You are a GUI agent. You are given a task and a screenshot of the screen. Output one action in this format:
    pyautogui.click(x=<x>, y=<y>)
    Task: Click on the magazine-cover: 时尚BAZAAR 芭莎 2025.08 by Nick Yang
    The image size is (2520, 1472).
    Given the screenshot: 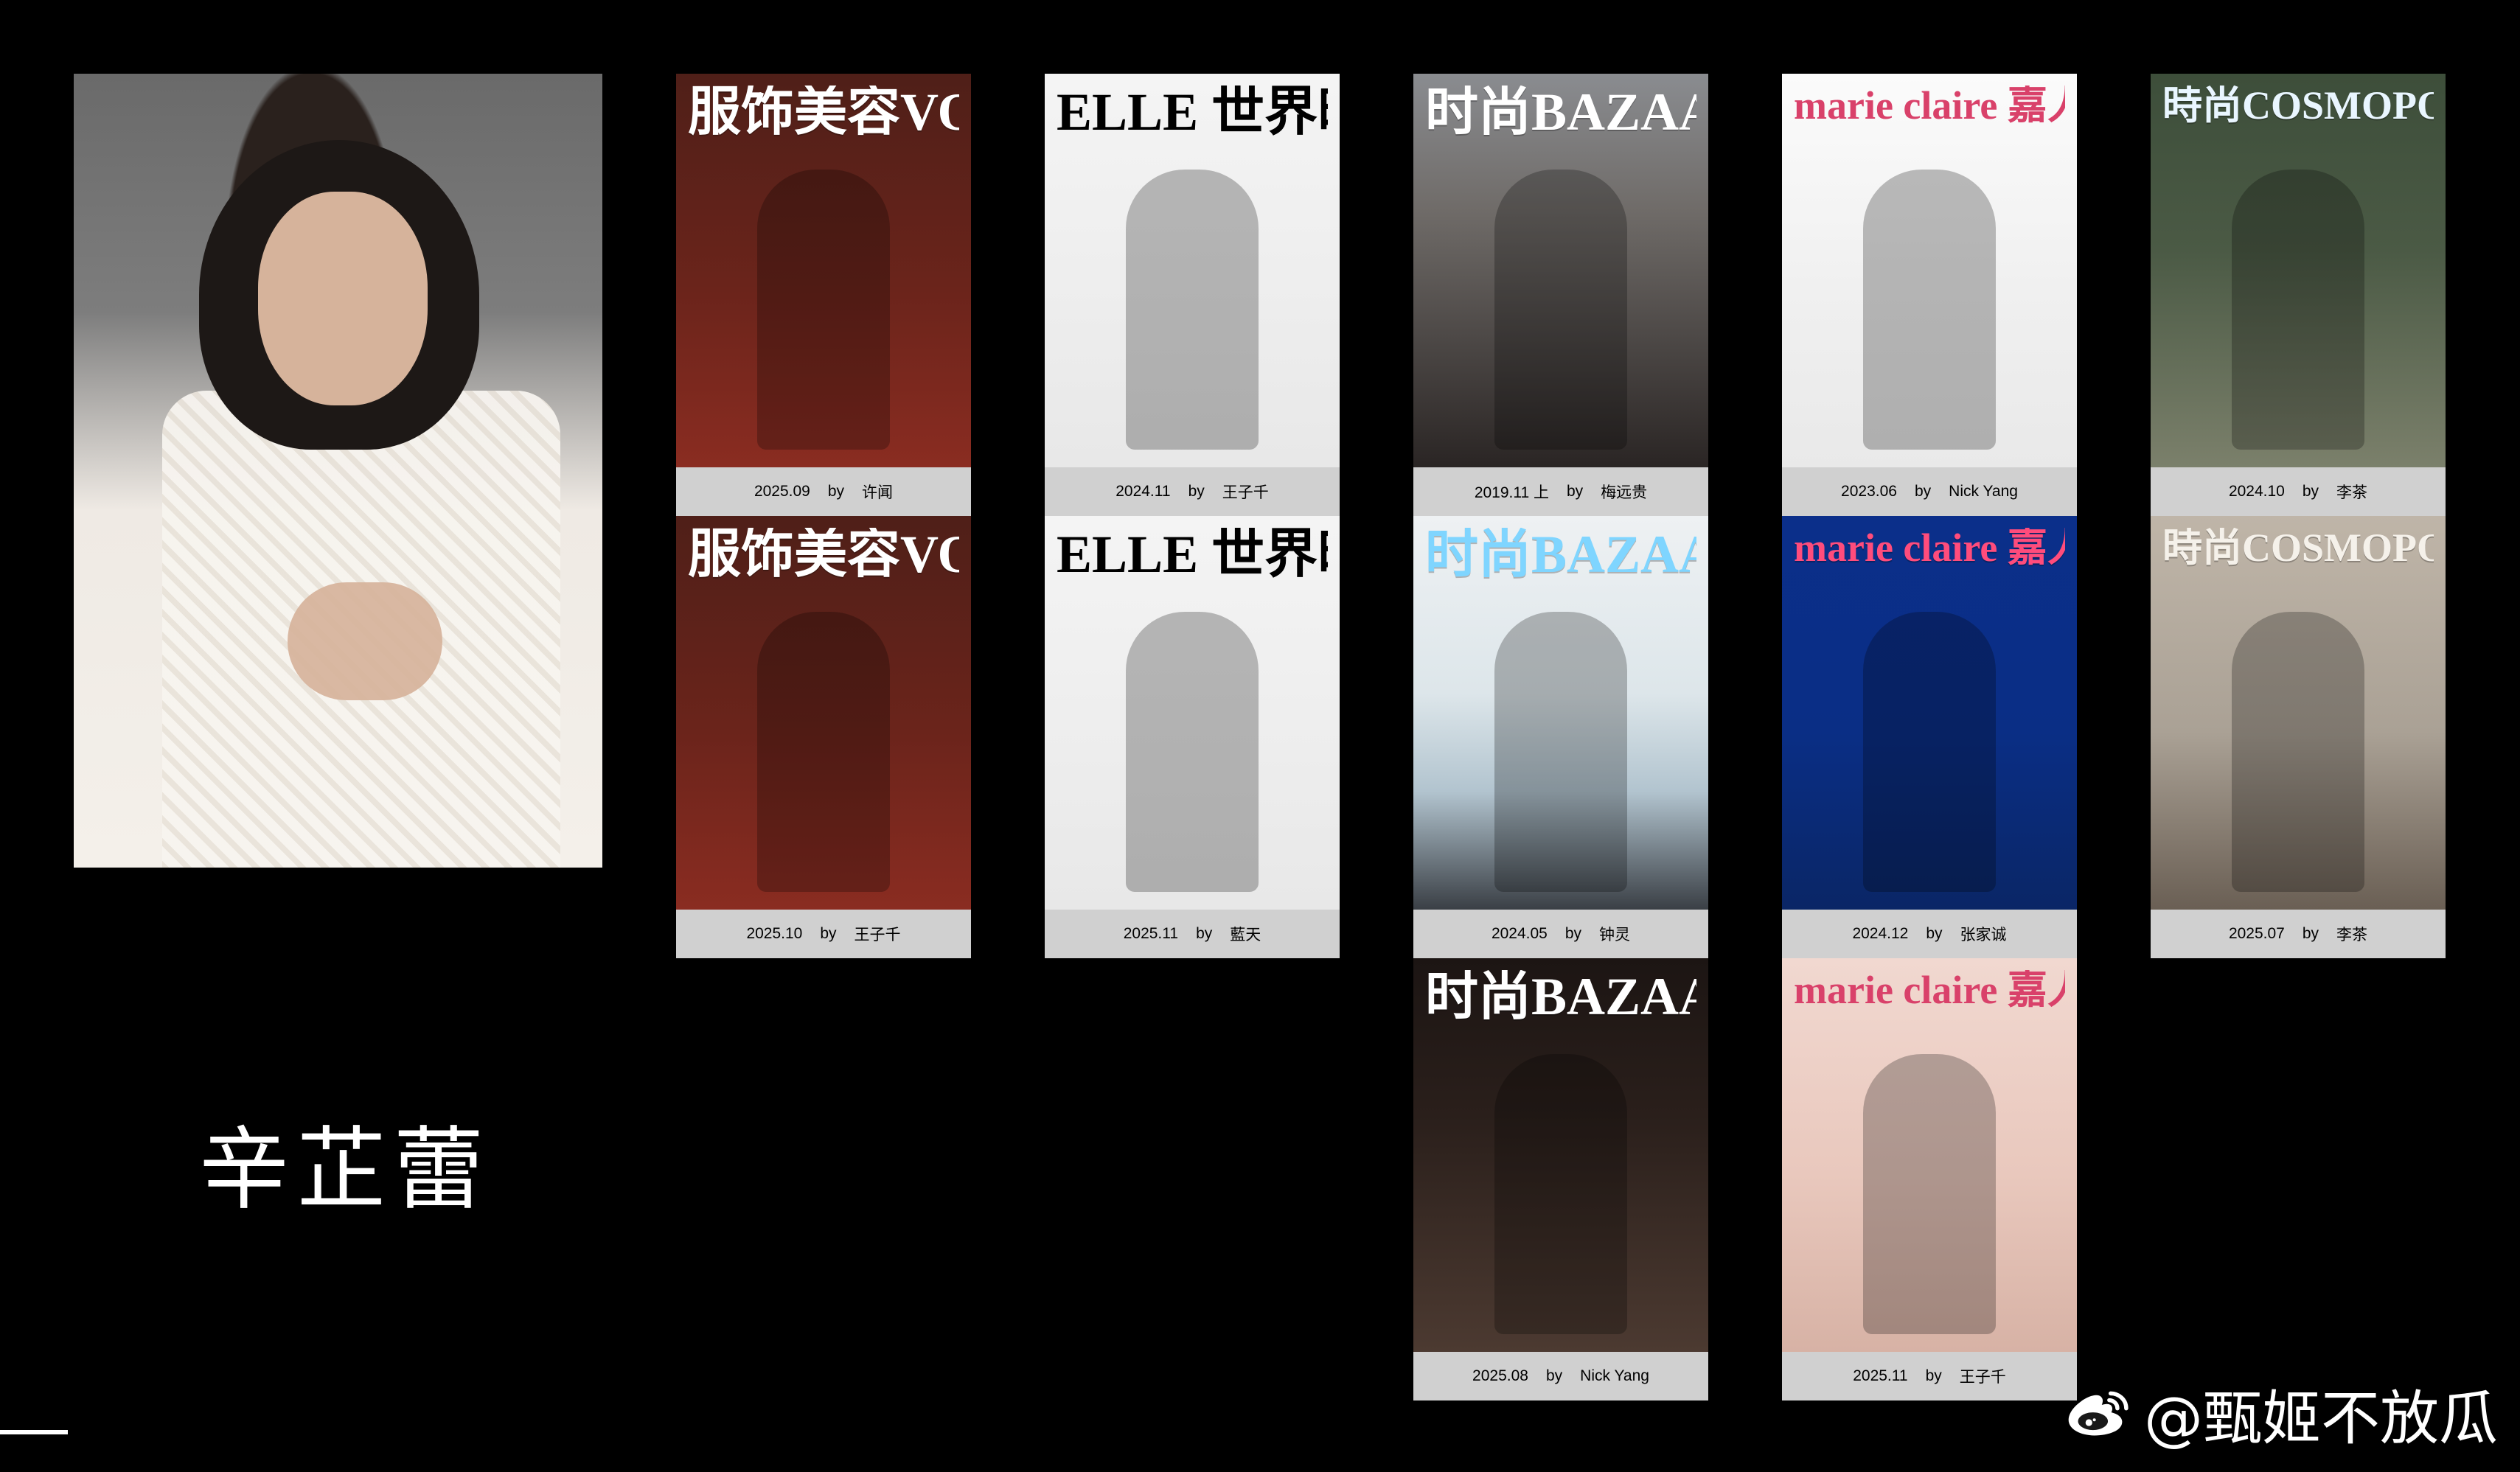 What is the action you would take?
    pyautogui.click(x=1560, y=1179)
    